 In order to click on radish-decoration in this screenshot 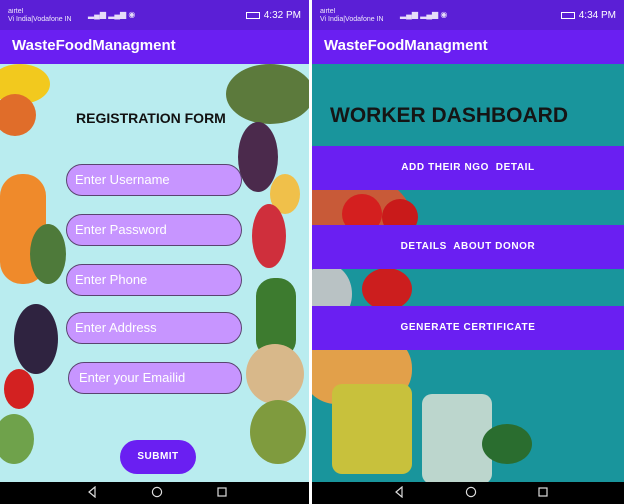, I will do `click(19, 389)`.